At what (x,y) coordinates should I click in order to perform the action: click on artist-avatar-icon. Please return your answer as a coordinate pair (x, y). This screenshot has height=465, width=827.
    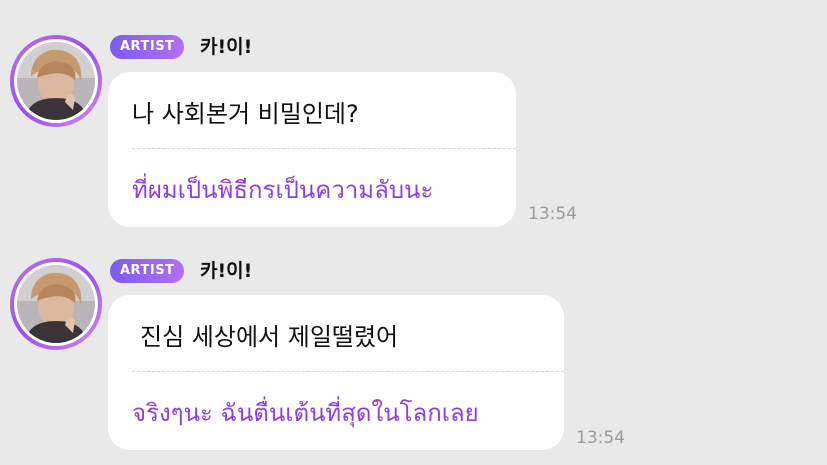
    Looking at the image, I should click on (56, 304).